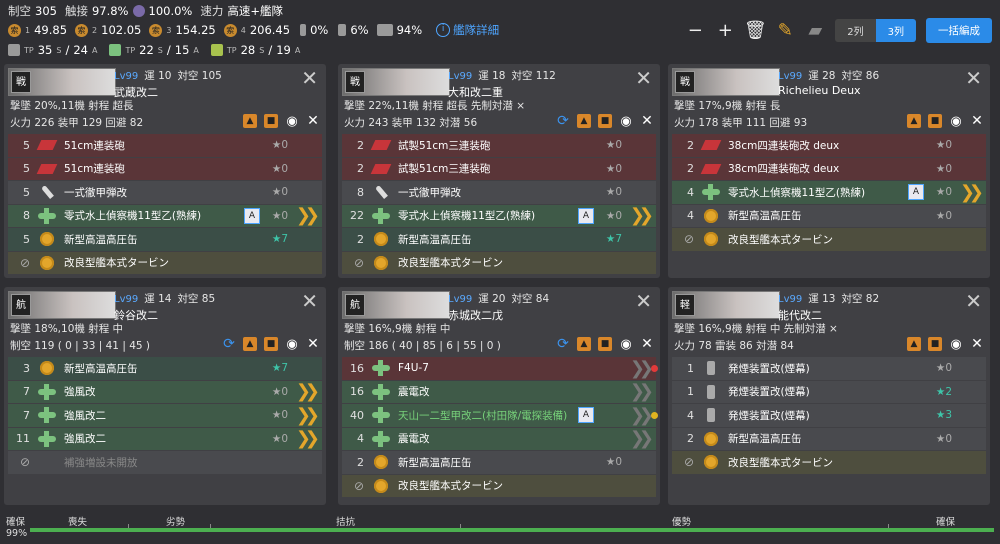 The height and width of the screenshot is (544, 1000). Describe the element at coordinates (413, 368) in the screenshot. I see `equipment-name: F4U-7` at that location.